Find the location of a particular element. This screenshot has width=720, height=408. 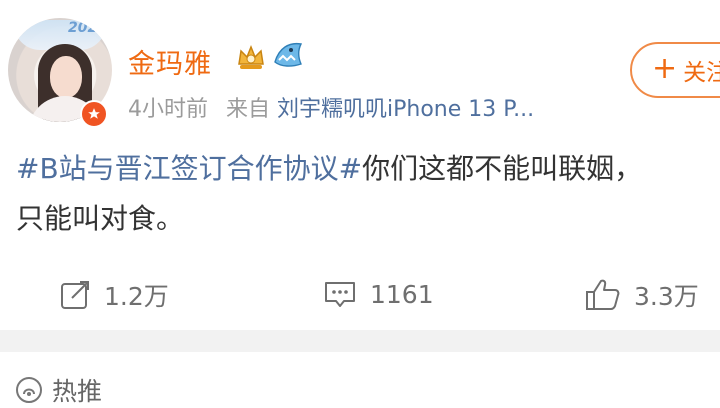

avatar-frame-number: 2024 is located at coordinates (87, 28).